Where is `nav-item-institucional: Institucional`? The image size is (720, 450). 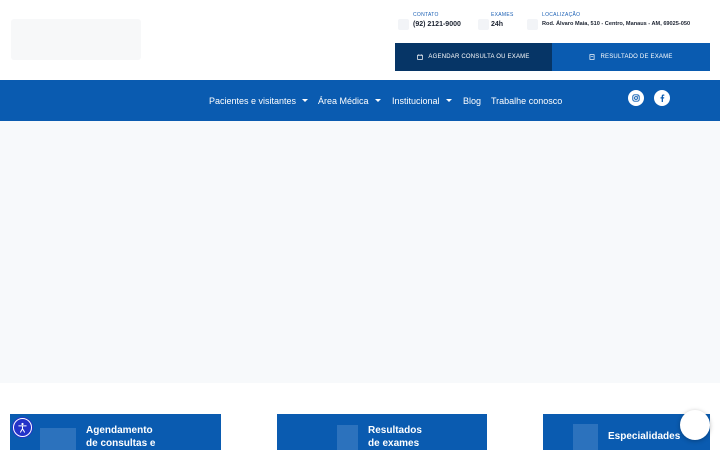 nav-item-institucional: Institucional is located at coordinates (422, 100).